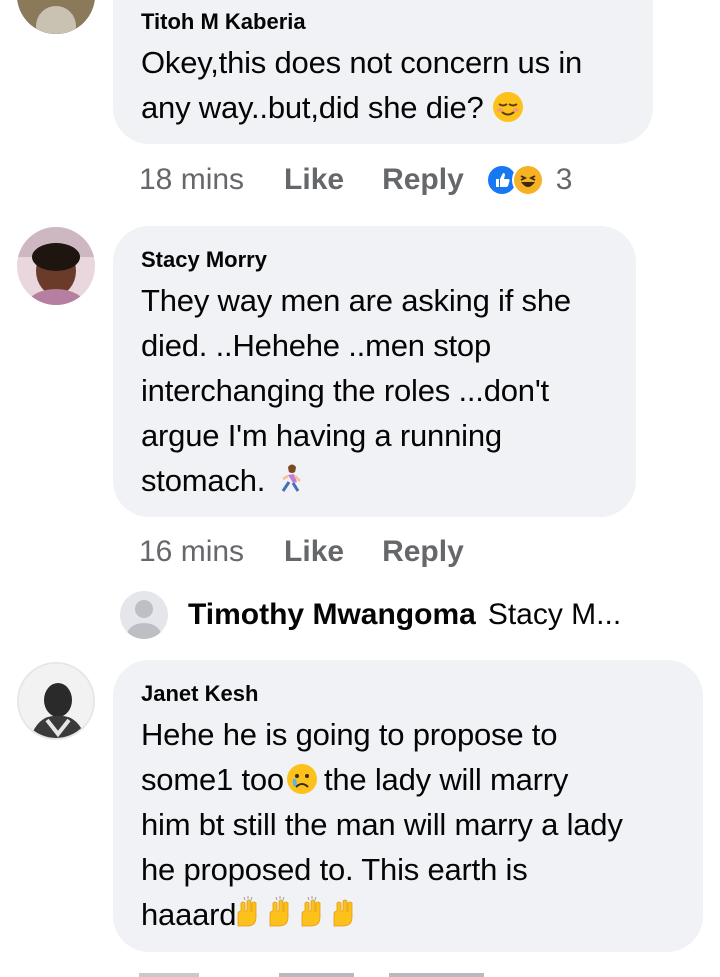 This screenshot has width=720, height=977. I want to click on comment-line: Hehe he is going to propose to, so click(349, 734).